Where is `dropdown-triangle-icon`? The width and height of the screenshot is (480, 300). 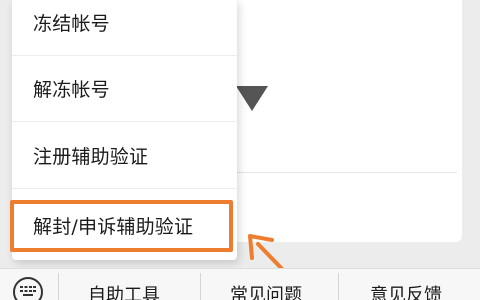 dropdown-triangle-icon is located at coordinates (252, 98).